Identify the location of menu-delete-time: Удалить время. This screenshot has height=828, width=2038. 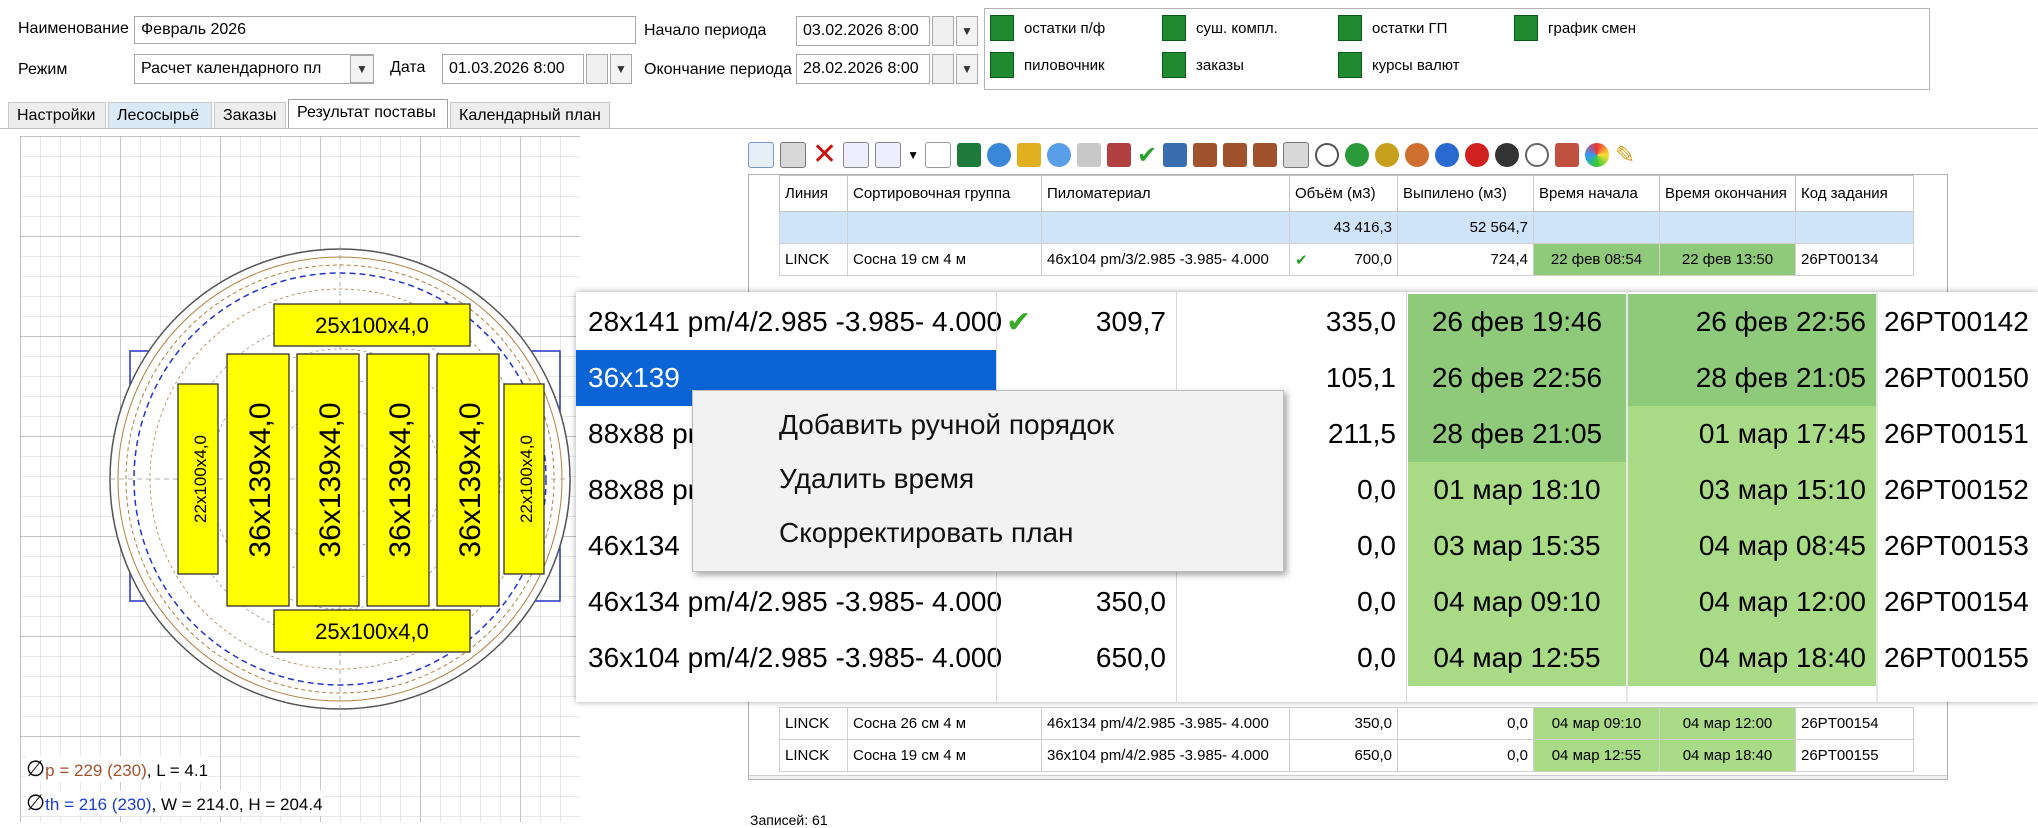
(876, 479).